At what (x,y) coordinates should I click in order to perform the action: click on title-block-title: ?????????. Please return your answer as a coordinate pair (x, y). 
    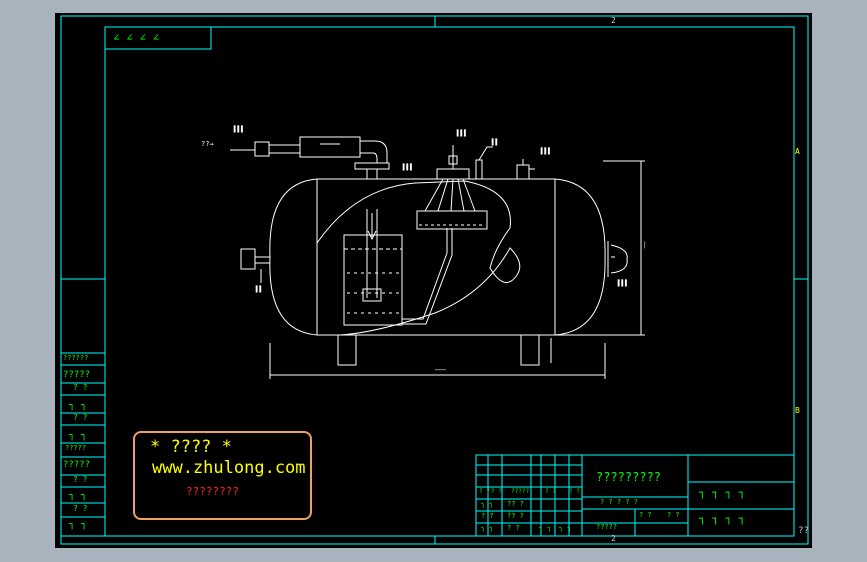
    Looking at the image, I should click on (629, 477).